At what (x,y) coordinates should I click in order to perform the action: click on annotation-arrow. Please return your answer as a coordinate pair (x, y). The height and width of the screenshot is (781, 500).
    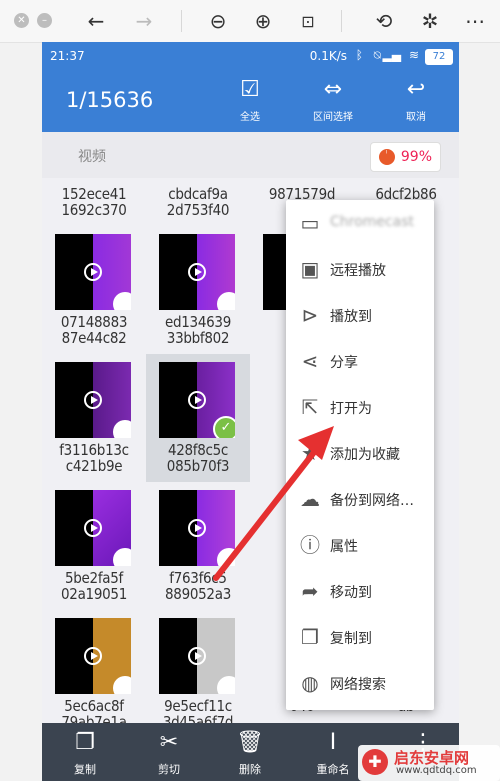
    Looking at the image, I should click on (273, 503).